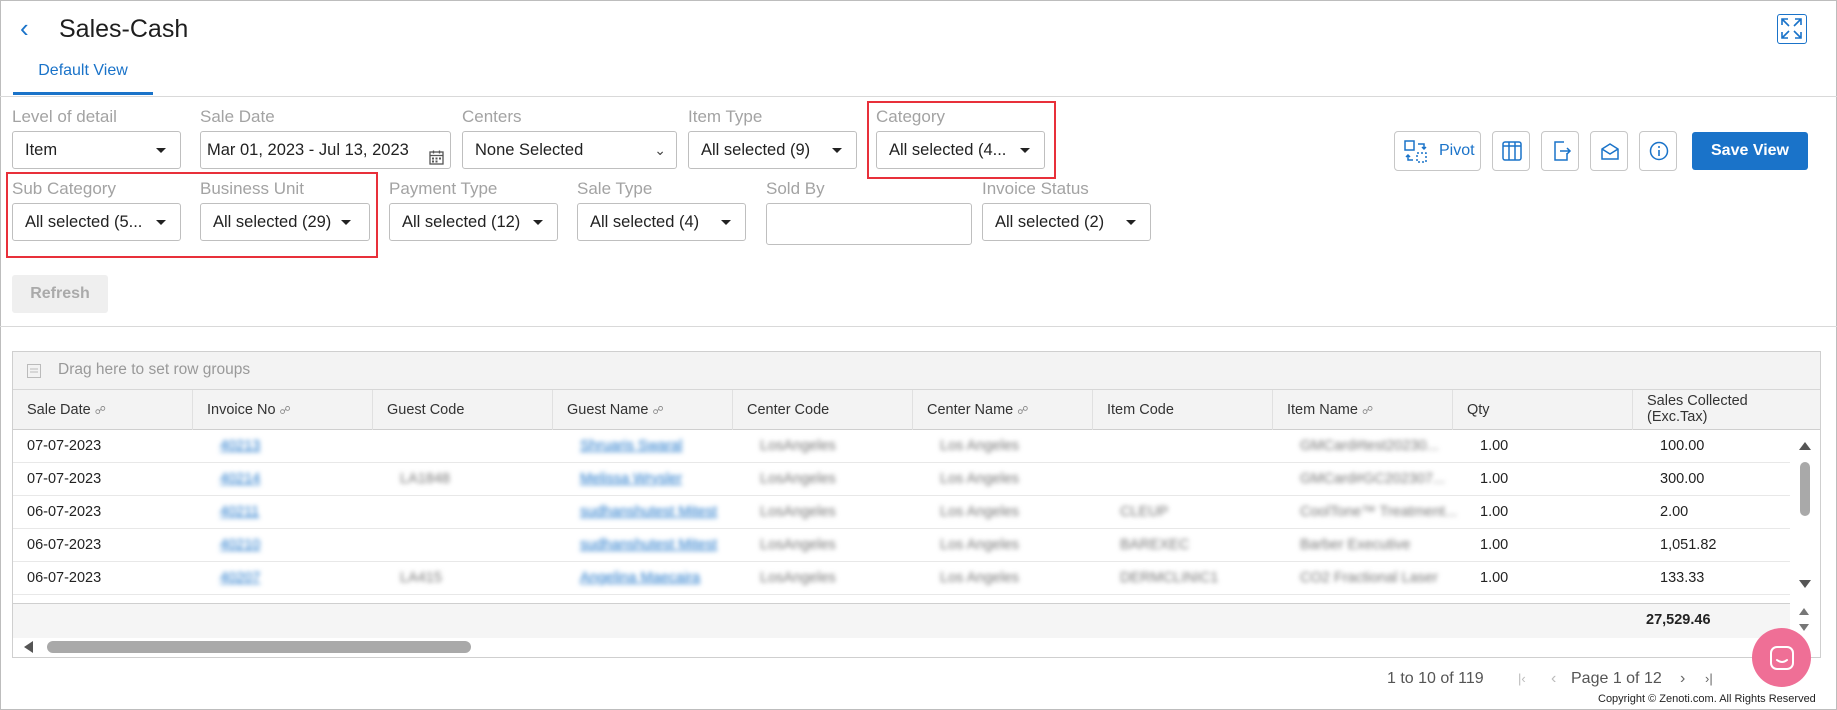 The height and width of the screenshot is (710, 1837). Describe the element at coordinates (1750, 151) in the screenshot. I see `save-view-button: Save View` at that location.